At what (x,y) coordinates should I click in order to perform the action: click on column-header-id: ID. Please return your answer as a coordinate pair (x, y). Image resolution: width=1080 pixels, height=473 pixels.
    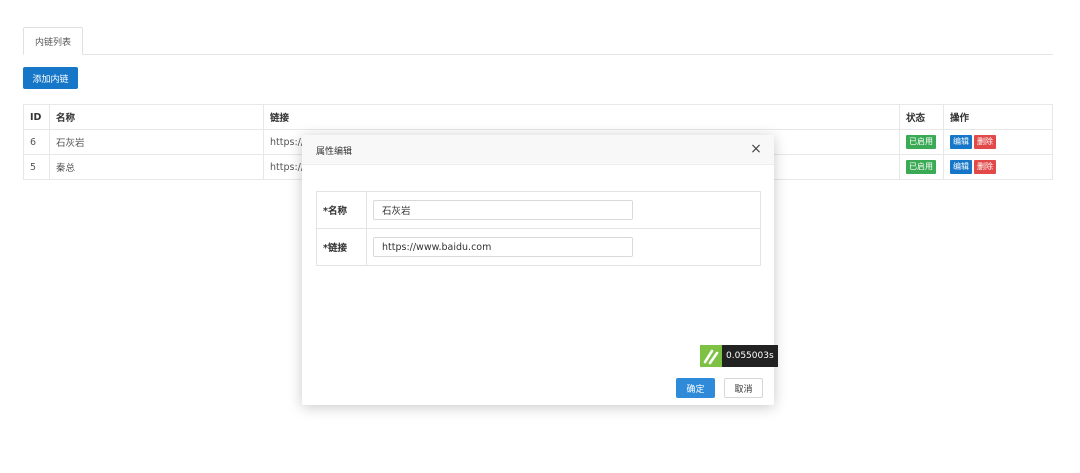
    Looking at the image, I should click on (36, 117).